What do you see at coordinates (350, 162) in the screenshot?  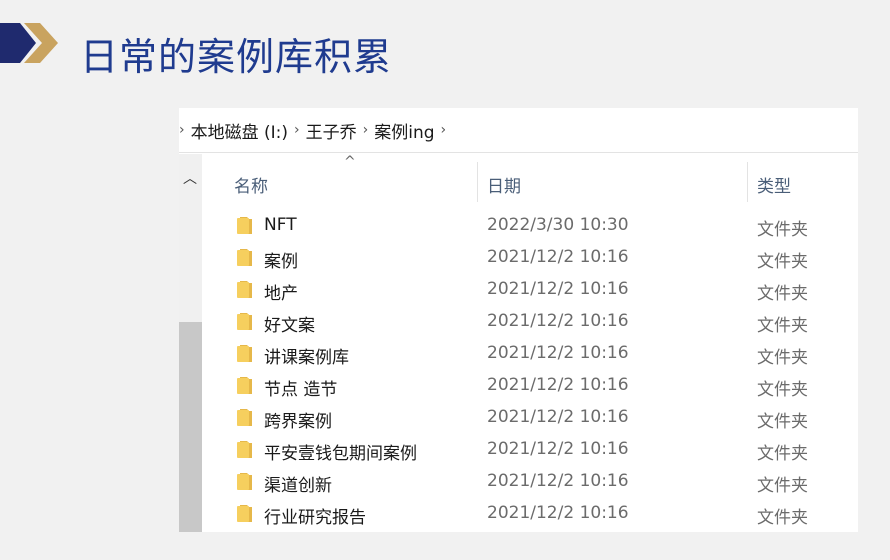 I see `sort-ascending-icon: ^` at bounding box center [350, 162].